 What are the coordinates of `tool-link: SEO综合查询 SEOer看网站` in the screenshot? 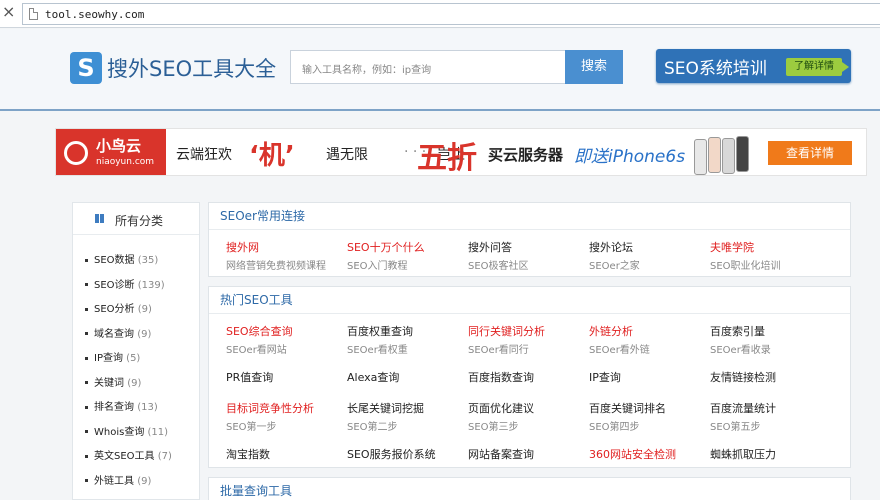 It's located at (286, 339).